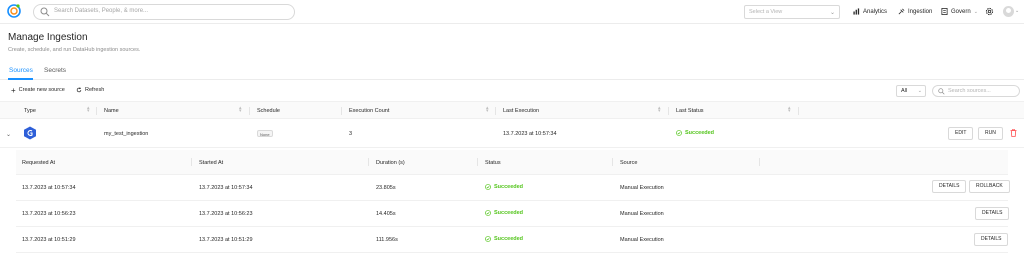 Image resolution: width=1024 pixels, height=260 pixels. I want to click on duration: 23.805s, so click(386, 188).